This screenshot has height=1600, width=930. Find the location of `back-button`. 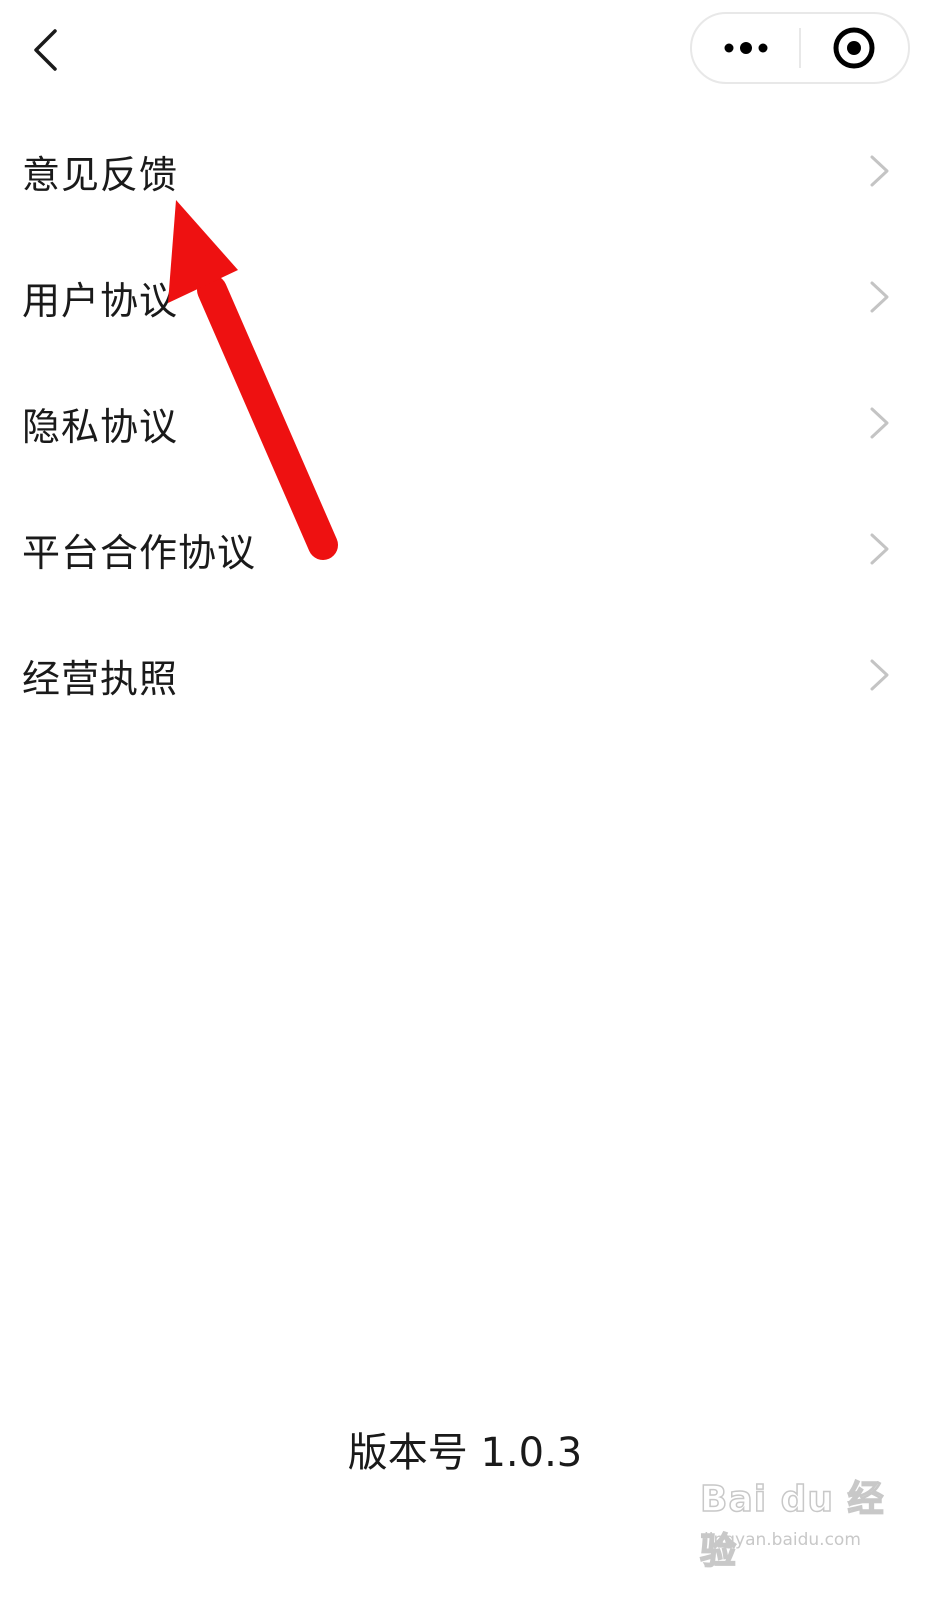

back-button is located at coordinates (45, 50).